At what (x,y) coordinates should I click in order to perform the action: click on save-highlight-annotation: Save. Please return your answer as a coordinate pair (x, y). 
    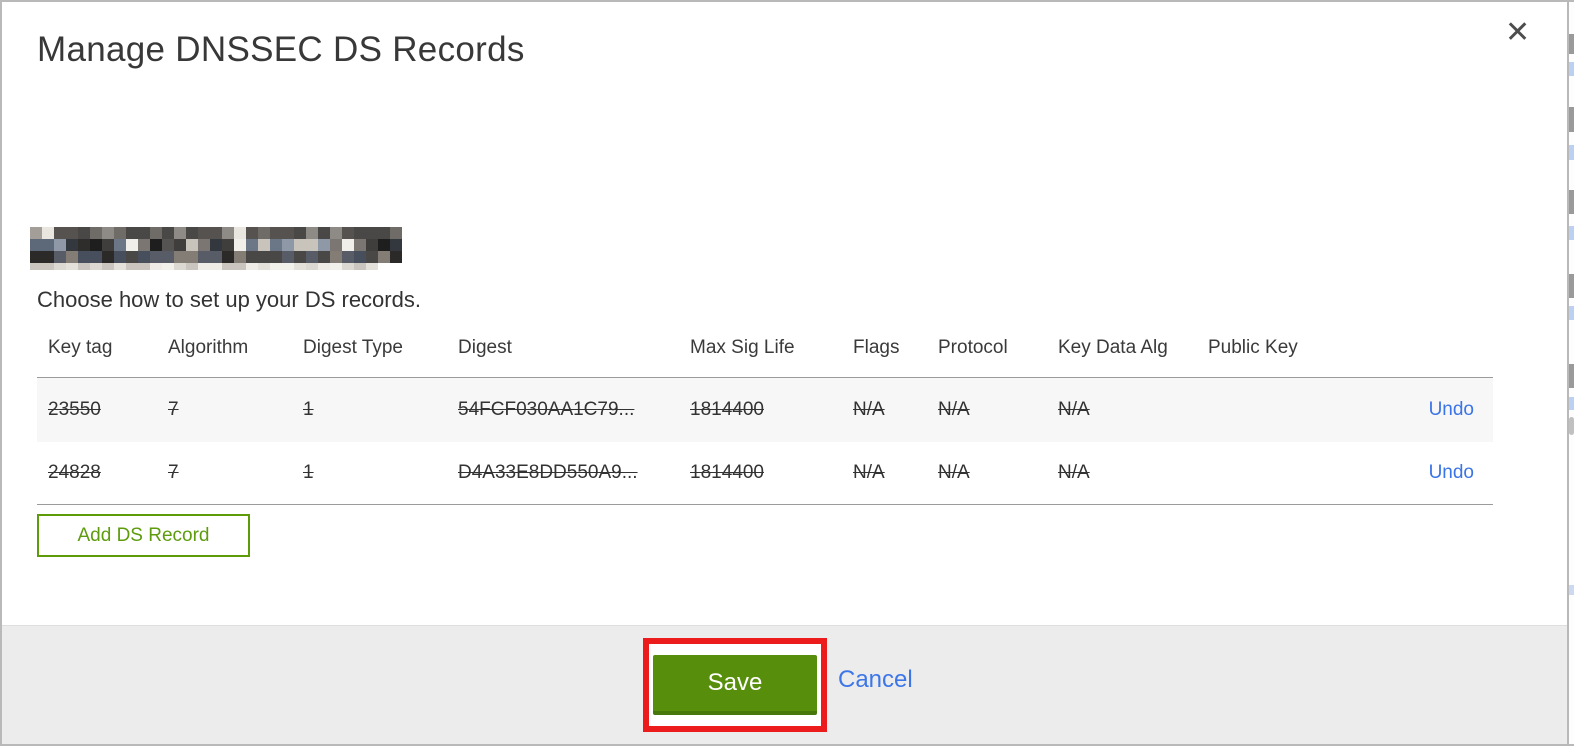
    Looking at the image, I should click on (735, 685).